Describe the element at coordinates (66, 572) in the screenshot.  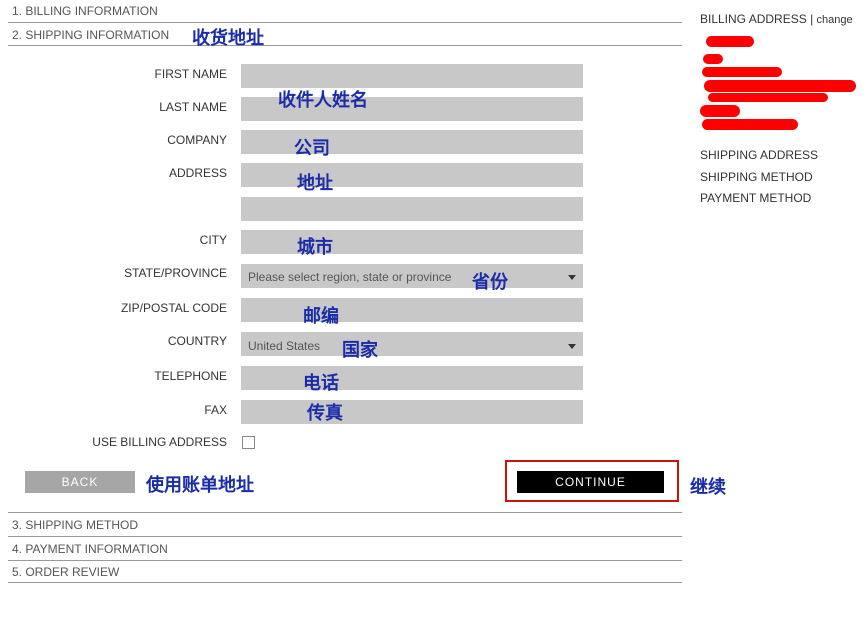
I see `step-order-review-label: 5. ORDER REVIEW` at that location.